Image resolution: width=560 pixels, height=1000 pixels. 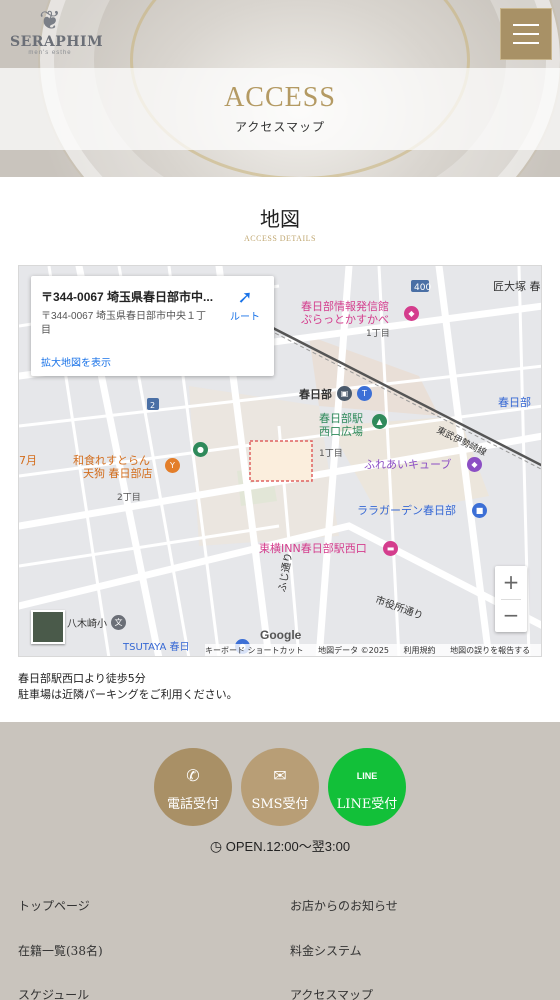 I want to click on poi-tengu-line1: 和食れすとらん, so click(x=111, y=460).